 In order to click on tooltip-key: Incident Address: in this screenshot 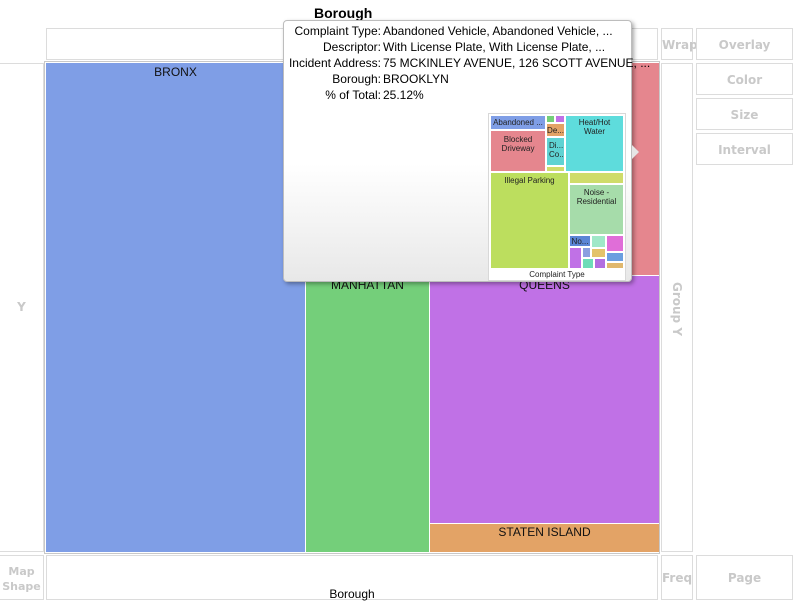, I will do `click(334, 63)`.